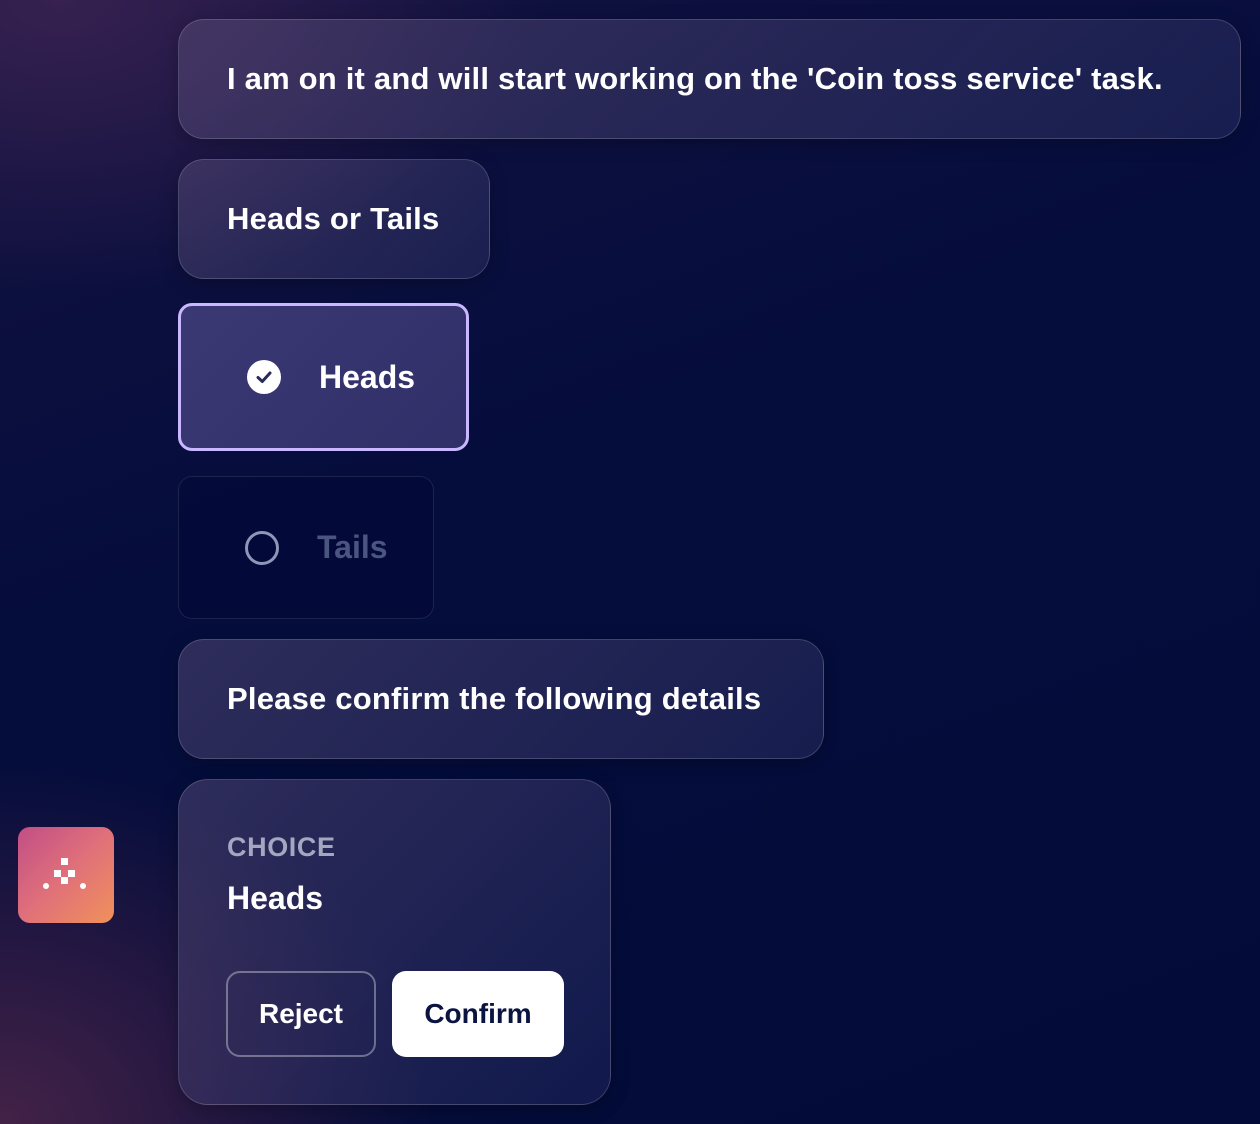 The image size is (1260, 1124). What do you see at coordinates (478, 1014) in the screenshot?
I see `confirm-button: Confirm` at bounding box center [478, 1014].